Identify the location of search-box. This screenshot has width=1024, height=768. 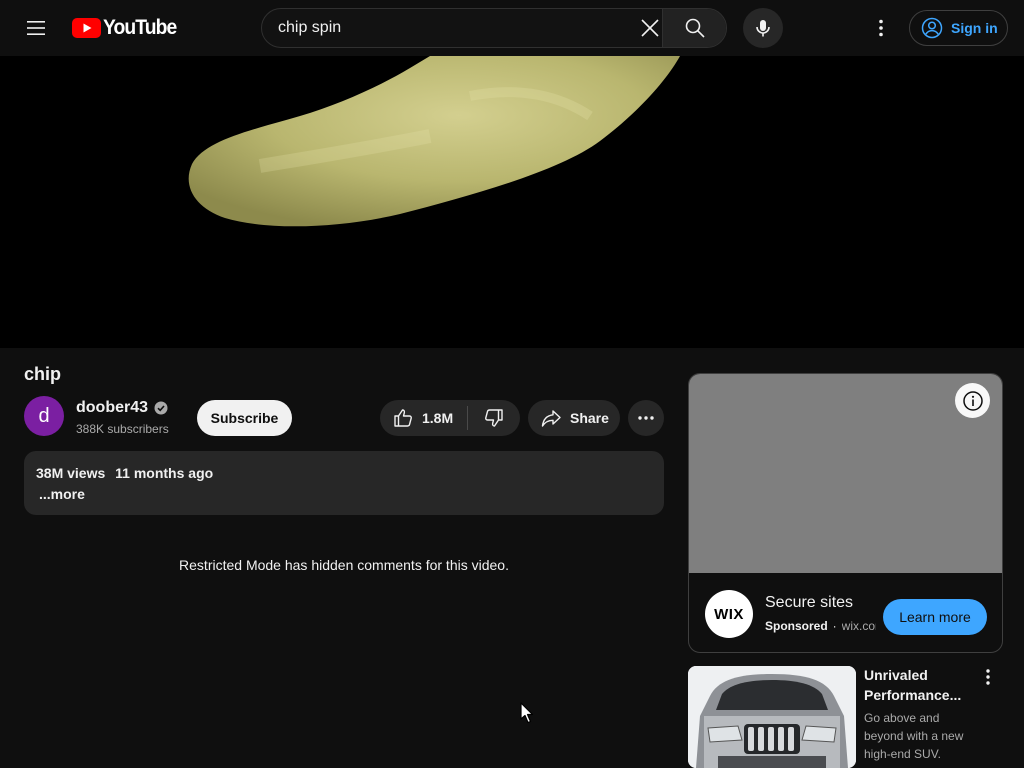
(494, 28).